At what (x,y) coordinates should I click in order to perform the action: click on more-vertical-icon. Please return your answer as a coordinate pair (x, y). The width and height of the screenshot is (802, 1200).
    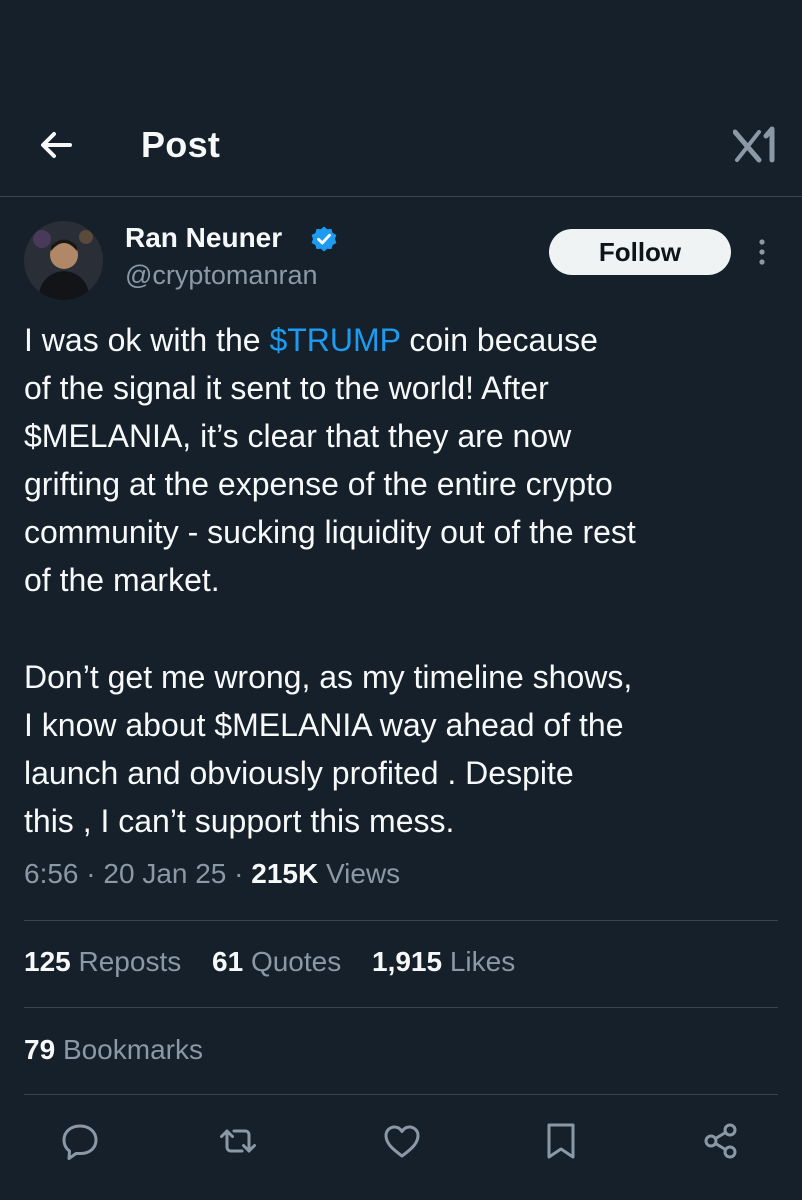
    Looking at the image, I should click on (762, 252).